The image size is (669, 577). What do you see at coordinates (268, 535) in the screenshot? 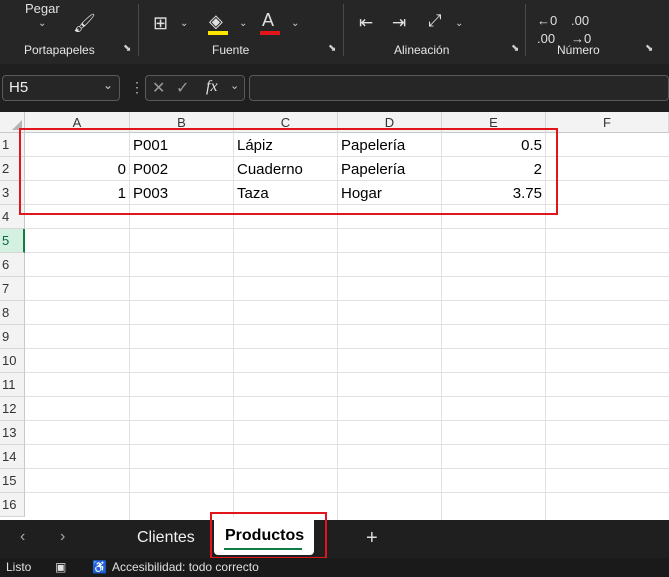
I see `tab-highlight-box` at bounding box center [268, 535].